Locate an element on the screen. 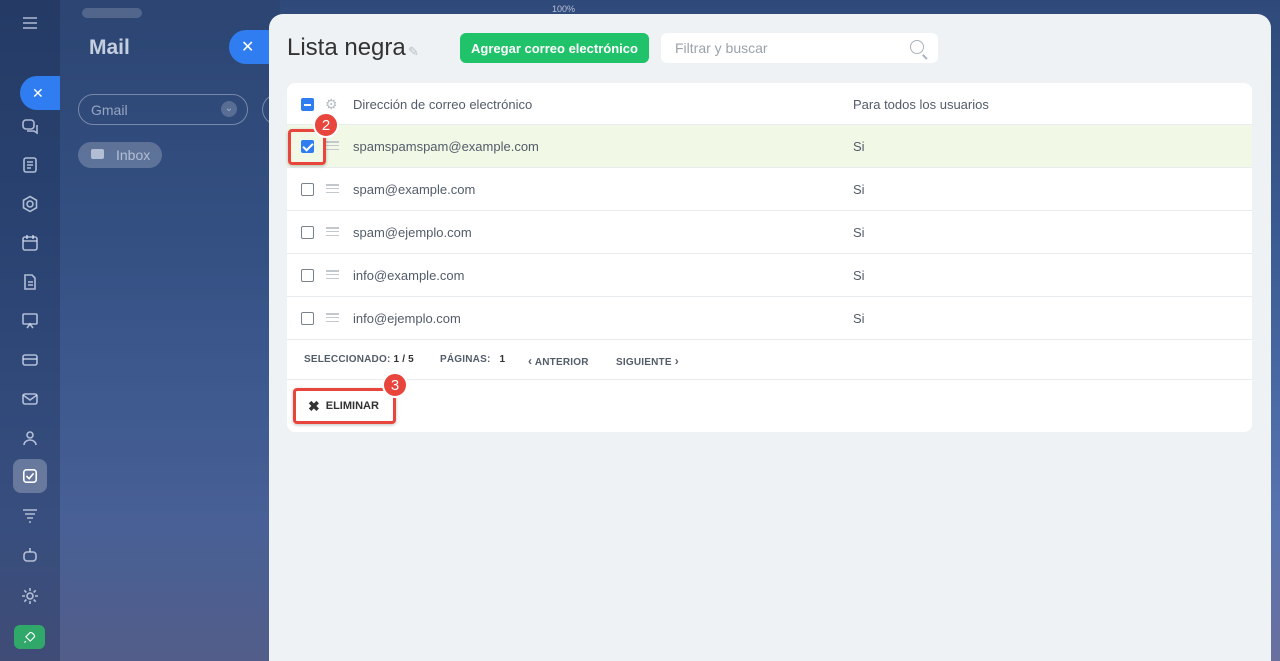 This screenshot has width=1280, height=661. gear-icon: ⚙ is located at coordinates (331, 104).